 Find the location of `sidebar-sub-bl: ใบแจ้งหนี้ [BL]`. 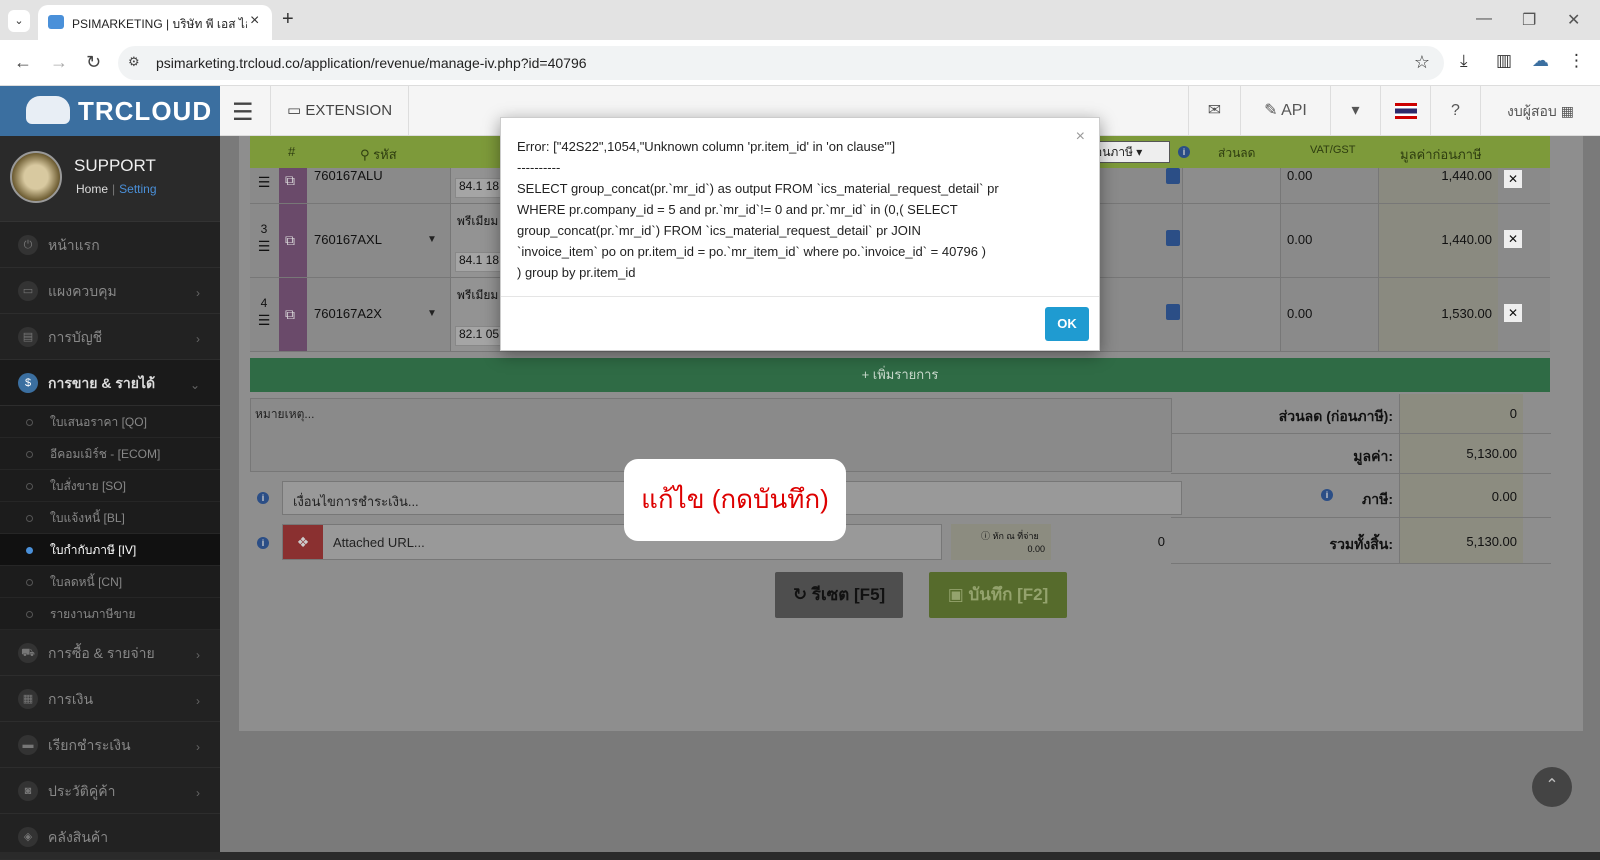

sidebar-sub-bl: ใบแจ้งหนี้ [BL] is located at coordinates (110, 518).